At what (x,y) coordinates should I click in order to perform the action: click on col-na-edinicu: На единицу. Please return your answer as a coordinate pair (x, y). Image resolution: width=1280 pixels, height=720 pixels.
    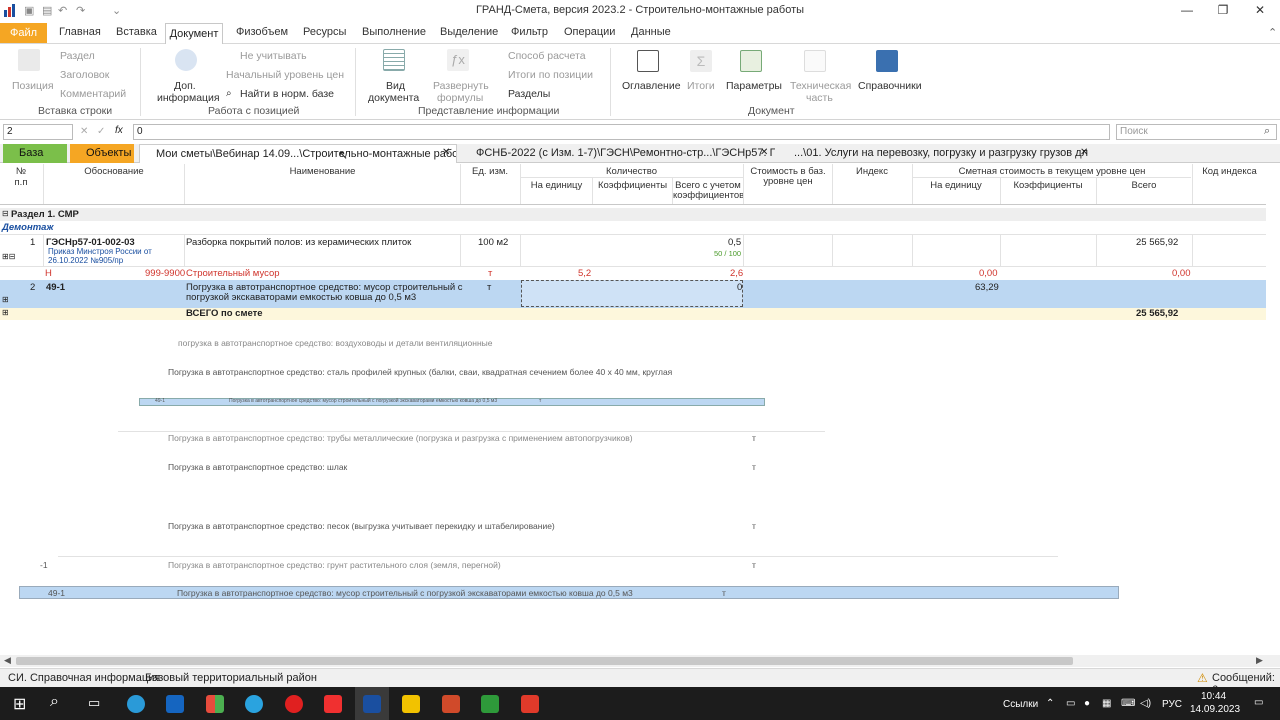
    Looking at the image, I should click on (556, 186).